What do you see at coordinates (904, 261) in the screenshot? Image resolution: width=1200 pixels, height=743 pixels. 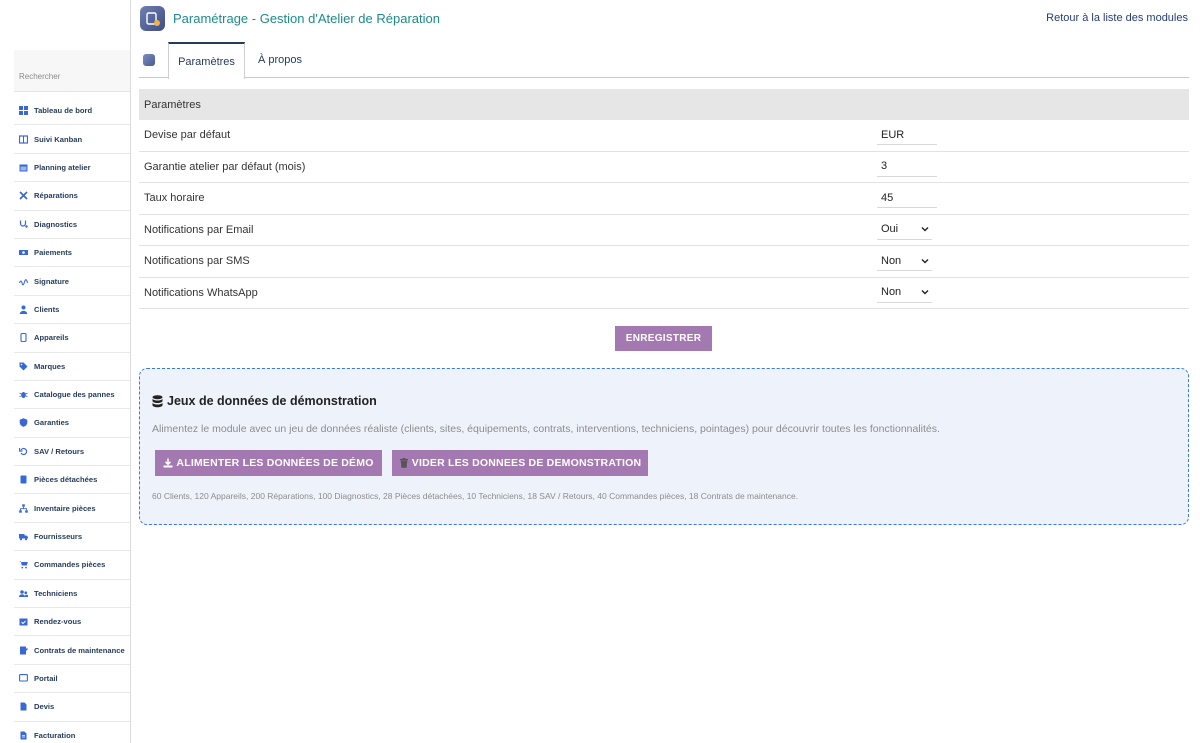 I see `sms-notifications-select: Non` at bounding box center [904, 261].